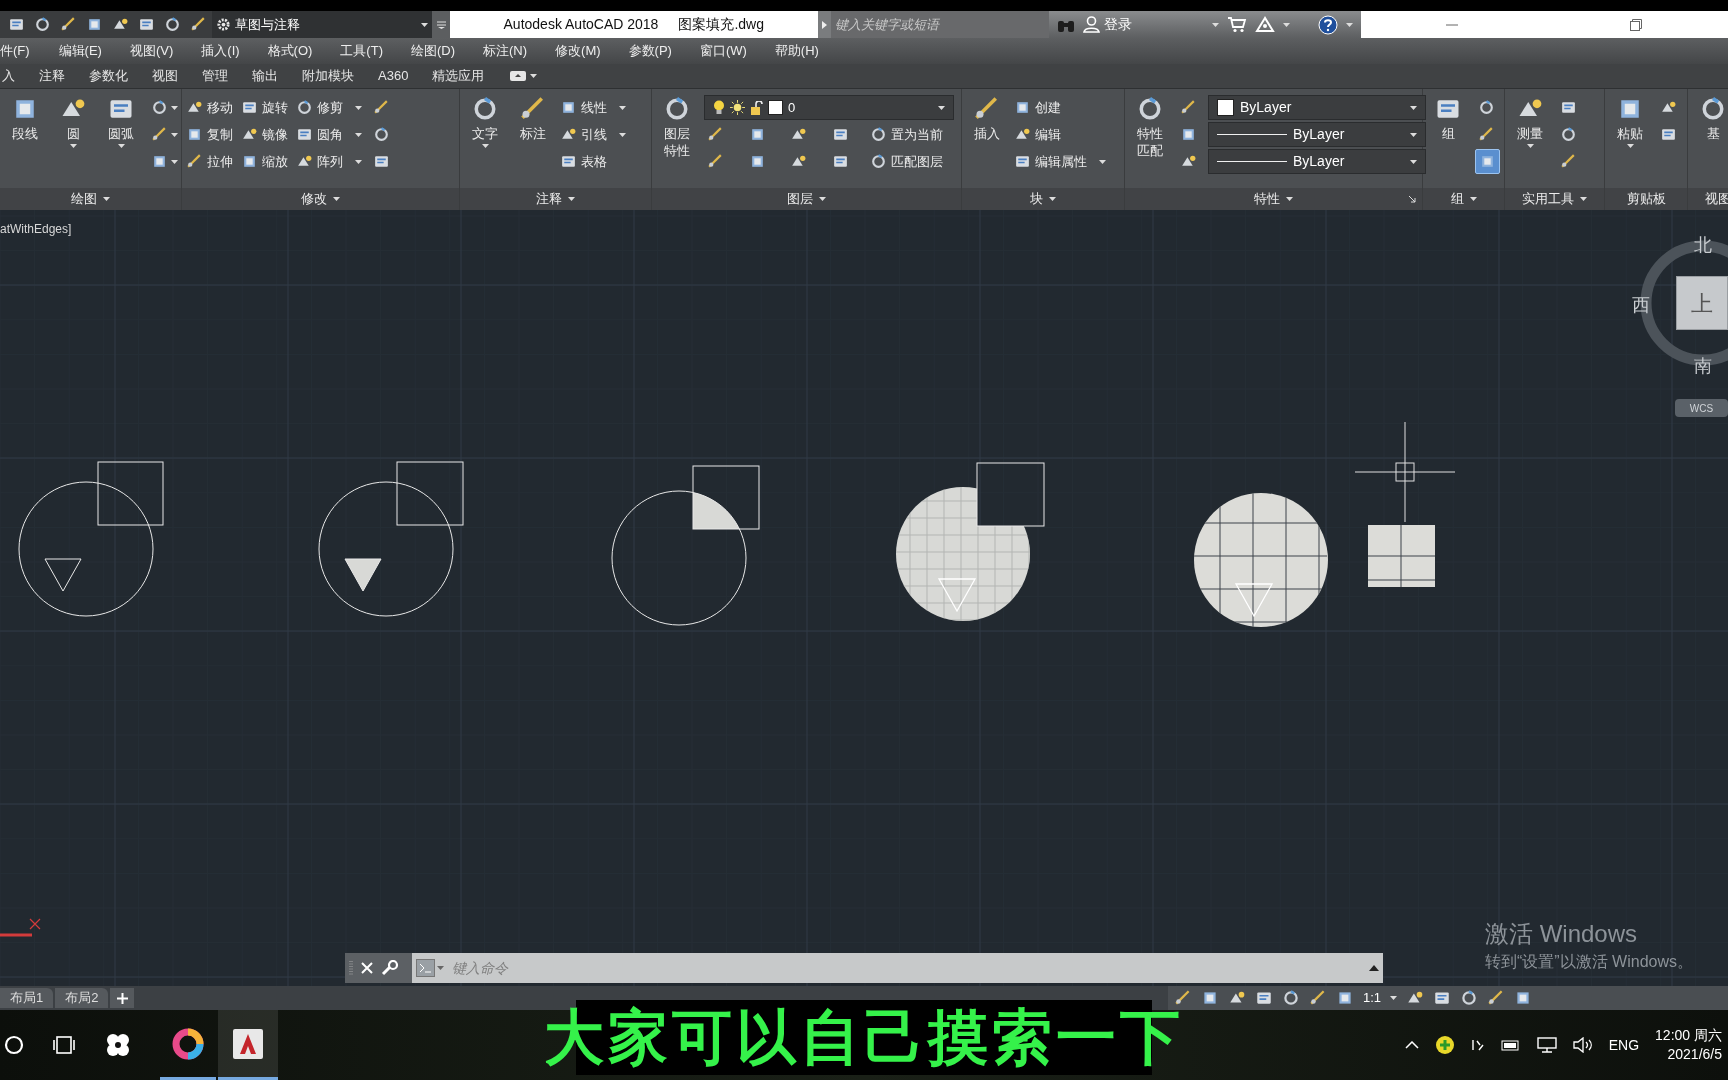  Describe the element at coordinates (209, 161) in the screenshot. I see `ribbon-button: 拉伸` at that location.